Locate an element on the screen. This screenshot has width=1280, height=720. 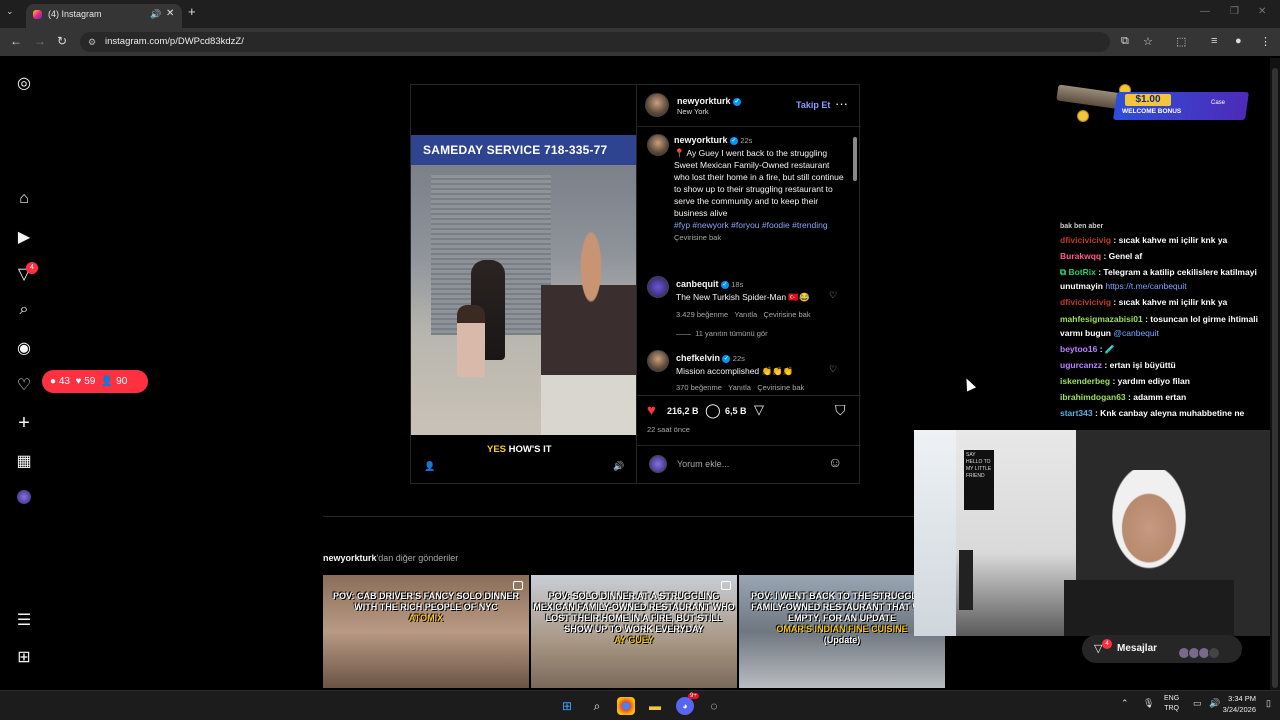
page-scrollbar is located at coordinates (1275, 374).